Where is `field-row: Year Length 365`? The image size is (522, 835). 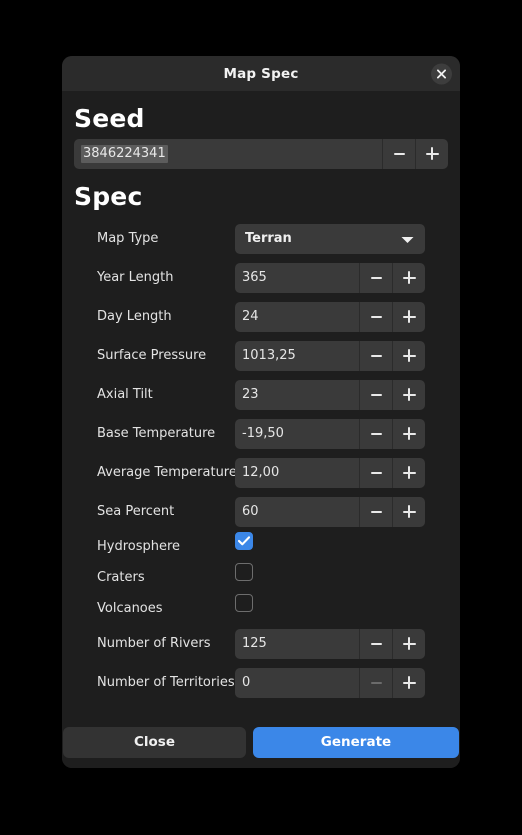 field-row: Year Length 365 is located at coordinates (261, 277).